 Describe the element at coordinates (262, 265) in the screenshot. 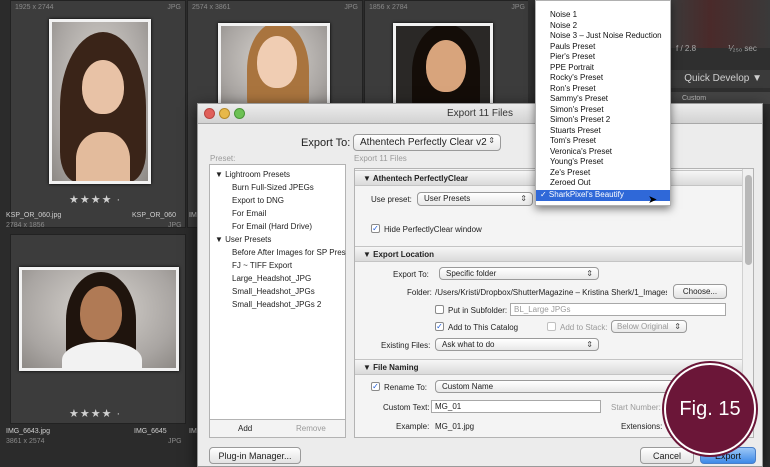

I see `preset-item: FJ ~ TIFF Export` at that location.